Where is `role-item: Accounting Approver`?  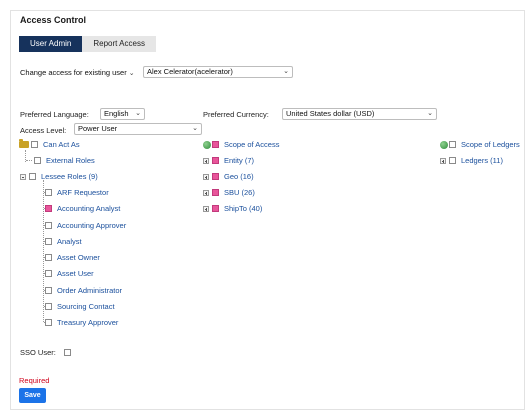
role-item: Accounting Approver is located at coordinates (85, 225).